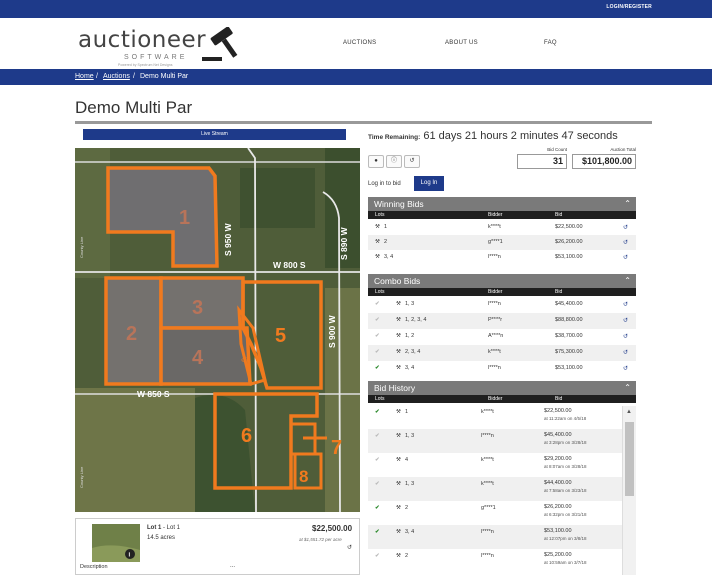 This screenshot has height=575, width=712. I want to click on row-bid: $88,800.00, so click(569, 320).